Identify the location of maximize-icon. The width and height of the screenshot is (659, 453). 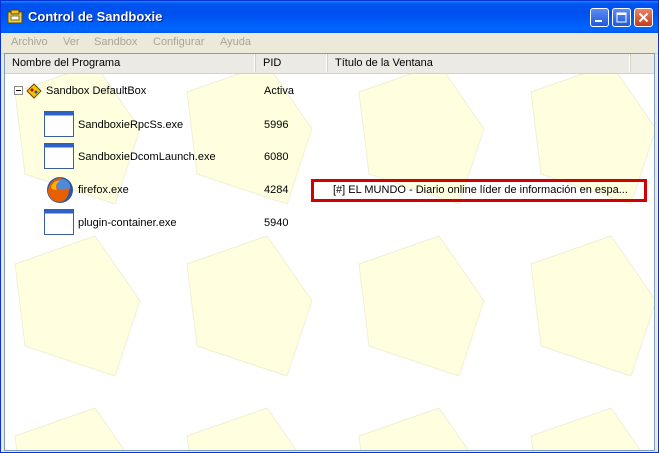
(621, 17).